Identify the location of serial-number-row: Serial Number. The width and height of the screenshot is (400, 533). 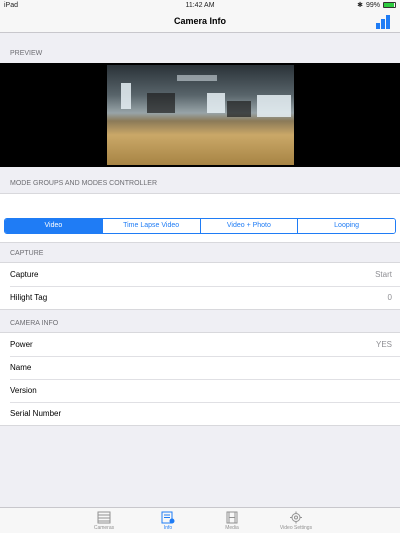
(200, 413).